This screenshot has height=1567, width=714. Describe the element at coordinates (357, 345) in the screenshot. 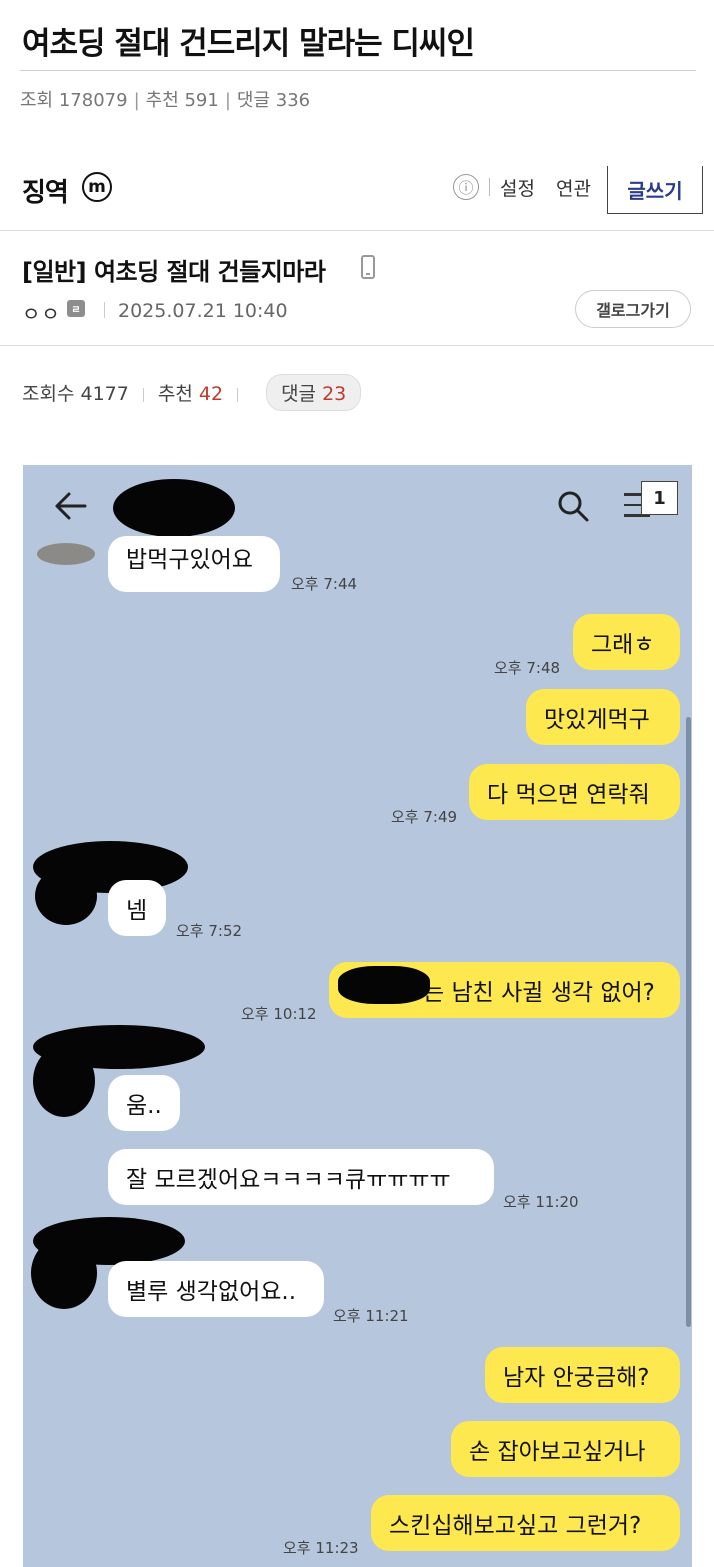

I see `header-divider` at that location.